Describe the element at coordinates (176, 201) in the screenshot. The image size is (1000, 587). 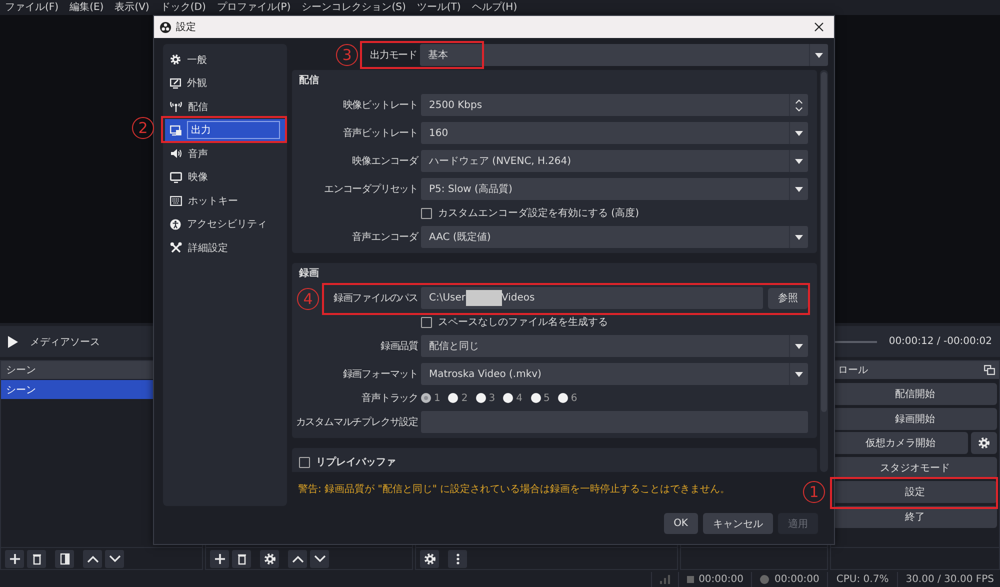
I see `keyboard-icon` at that location.